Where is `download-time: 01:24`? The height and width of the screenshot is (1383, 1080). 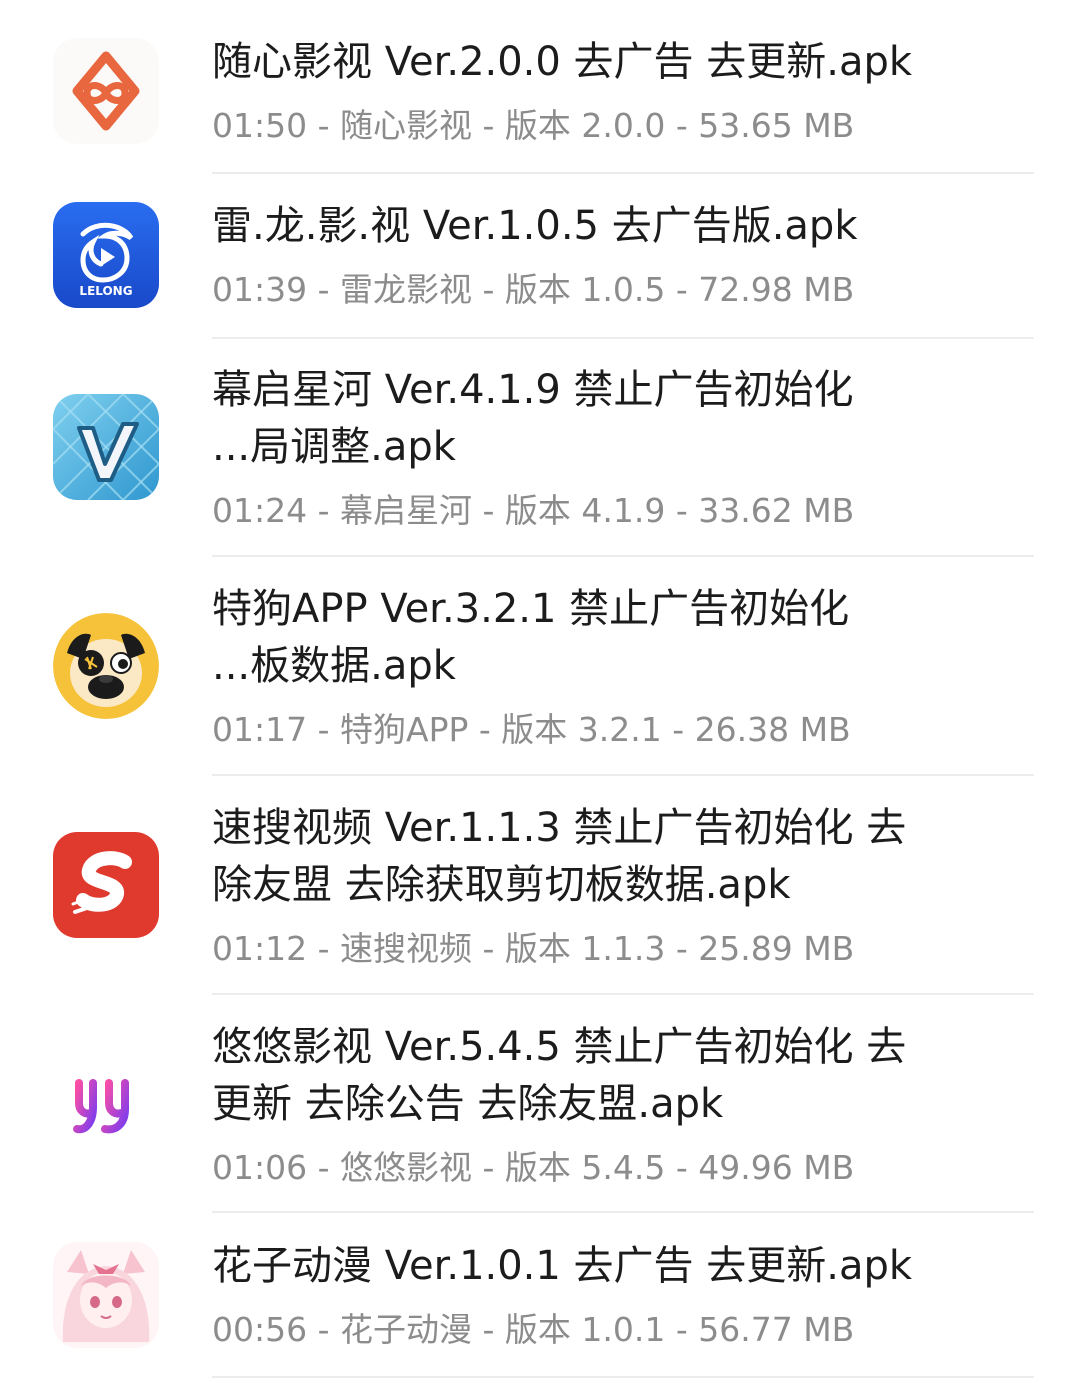 download-time: 01:24 is located at coordinates (260, 510).